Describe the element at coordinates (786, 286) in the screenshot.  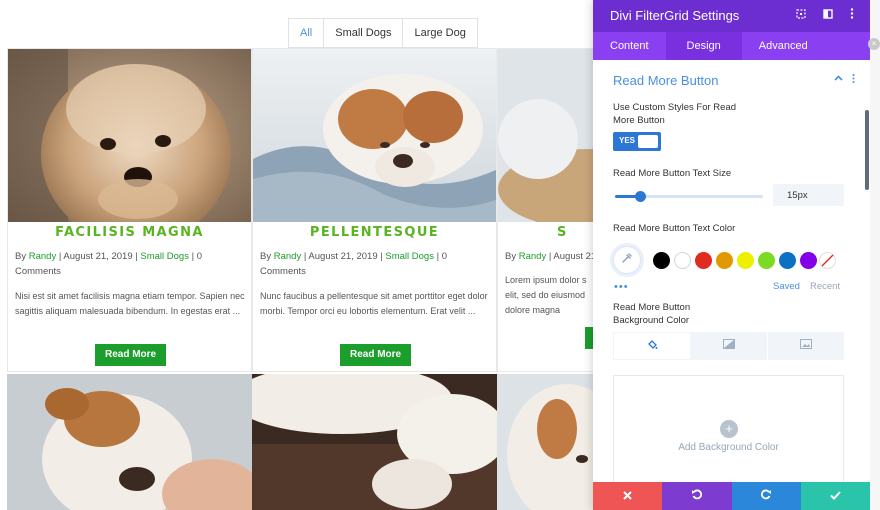
I see `saved-colors-tab: Saved` at that location.